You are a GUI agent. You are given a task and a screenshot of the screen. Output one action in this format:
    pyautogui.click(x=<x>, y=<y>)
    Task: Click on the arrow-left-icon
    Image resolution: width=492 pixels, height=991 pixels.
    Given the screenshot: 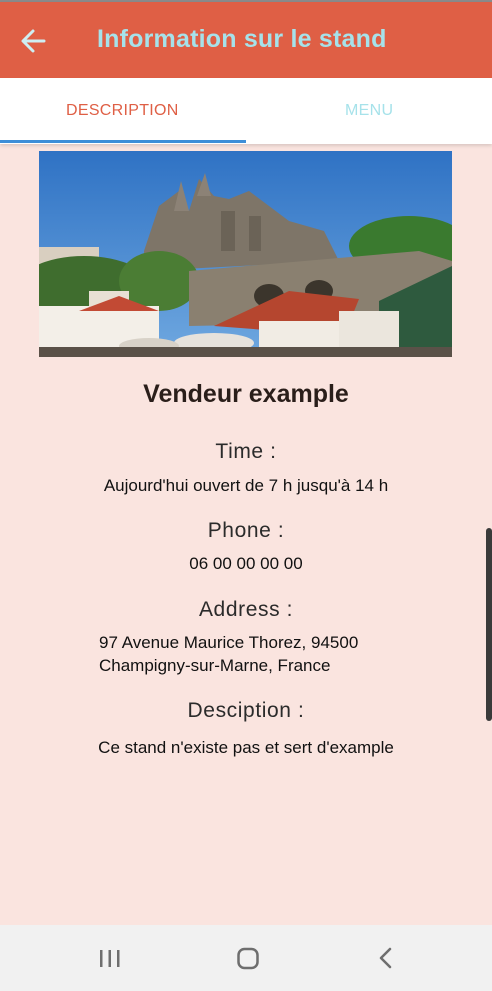 What is the action you would take?
    pyautogui.click(x=33, y=41)
    